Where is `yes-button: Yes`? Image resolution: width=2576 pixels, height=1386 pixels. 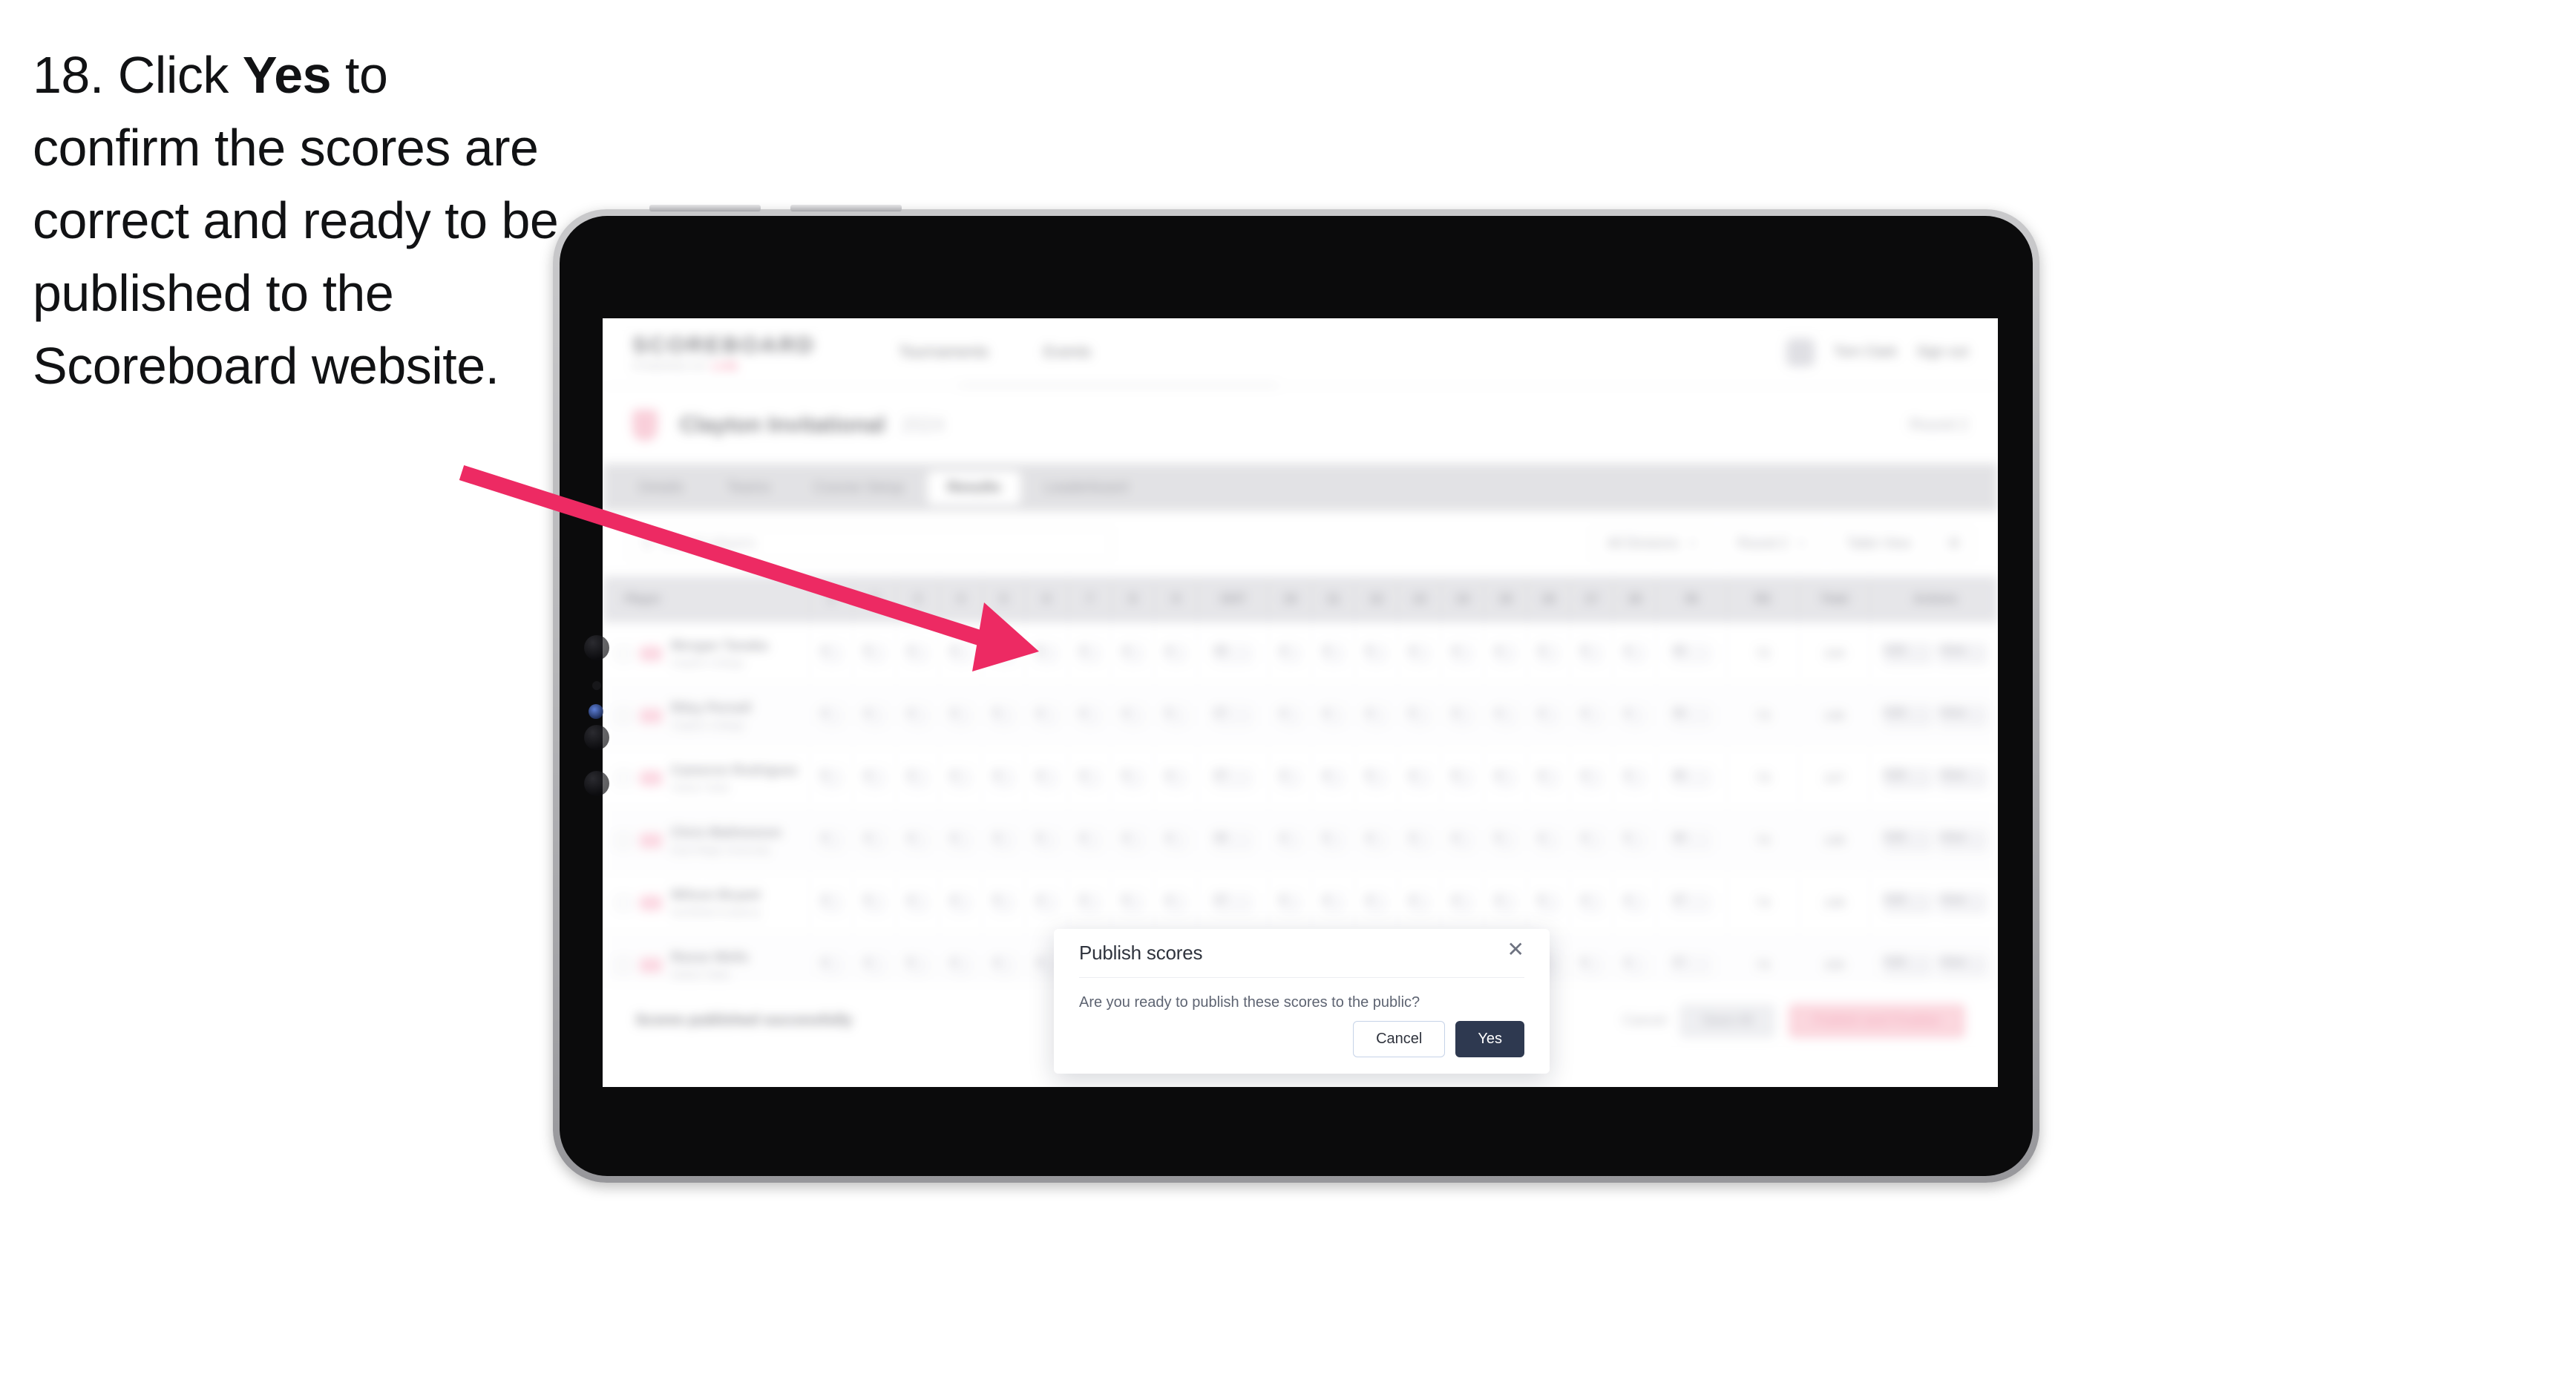
yes-button: Yes is located at coordinates (1489, 1039).